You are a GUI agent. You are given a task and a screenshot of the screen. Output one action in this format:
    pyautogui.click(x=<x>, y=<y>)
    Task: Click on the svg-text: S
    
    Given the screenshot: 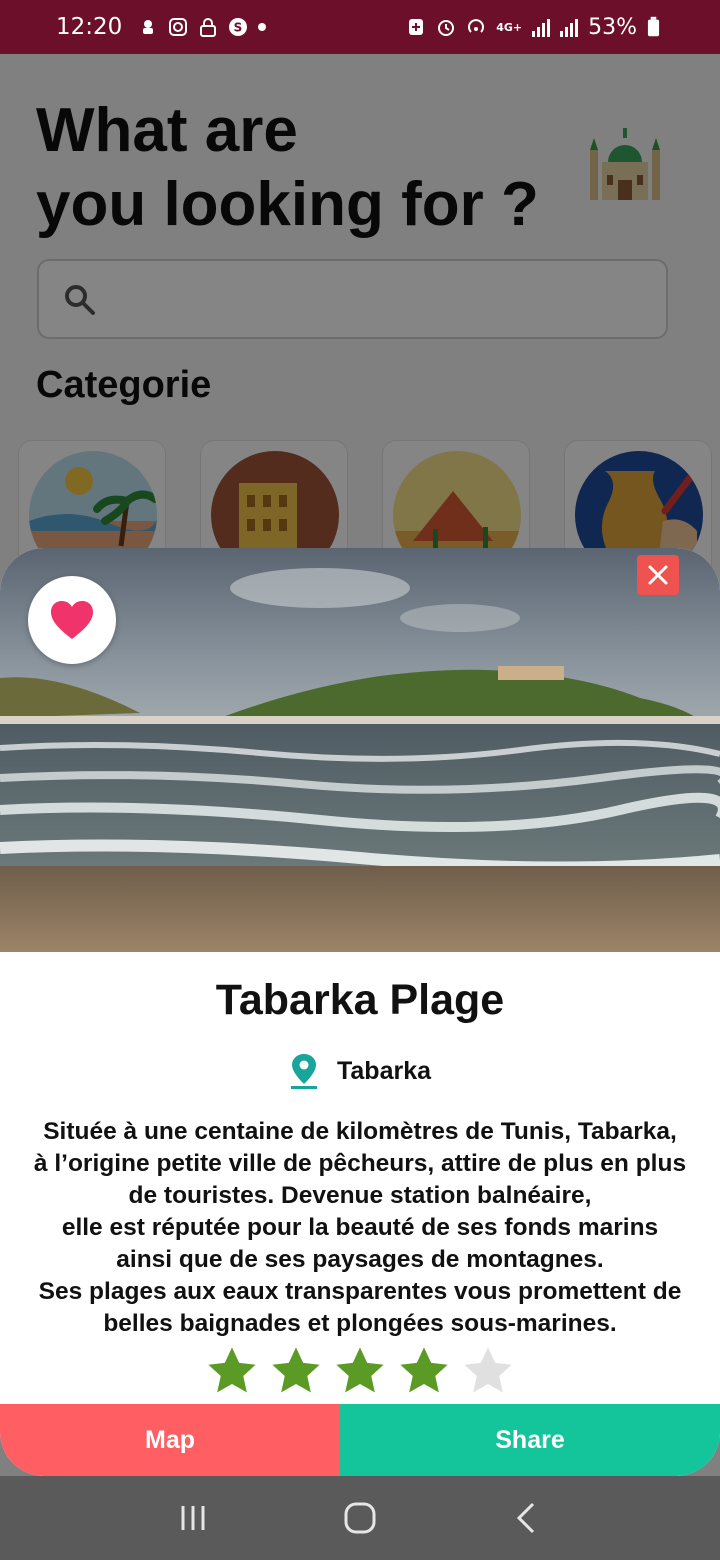 What is the action you would take?
    pyautogui.click(x=238, y=28)
    